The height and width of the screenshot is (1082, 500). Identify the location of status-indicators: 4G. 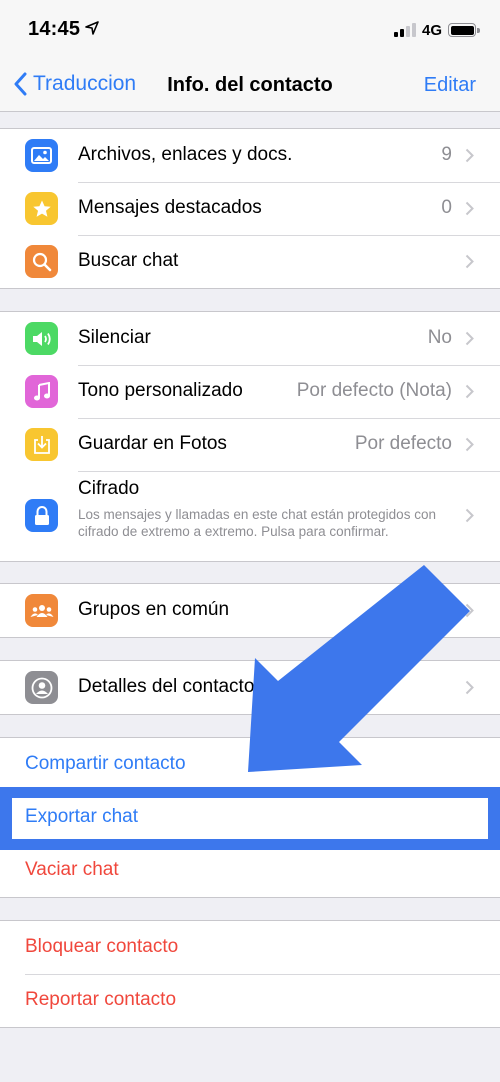
(436, 30).